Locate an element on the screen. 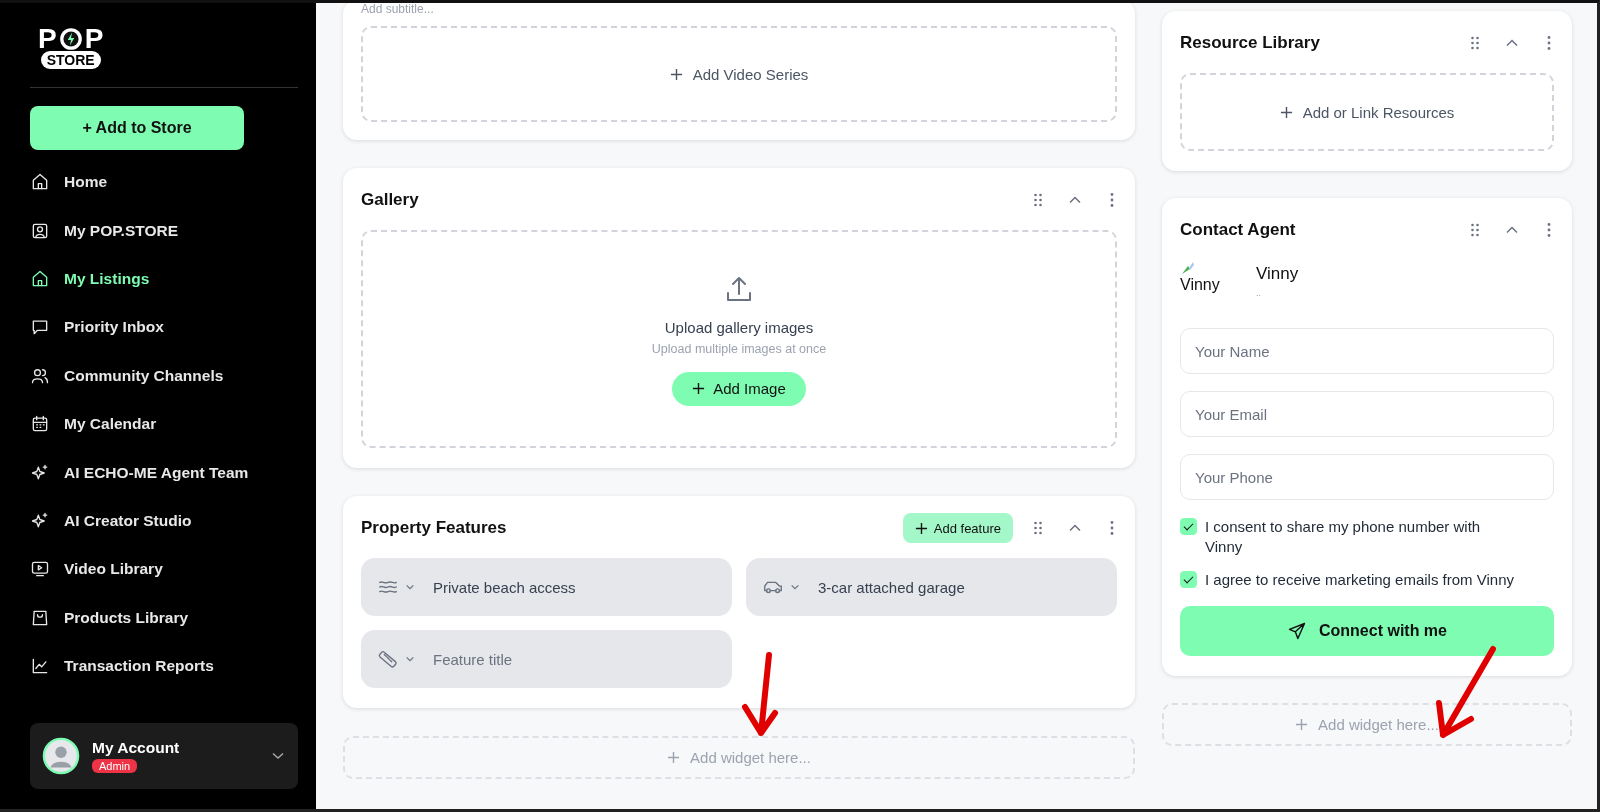 The height and width of the screenshot is (812, 1600). nav-item: Products Library is located at coordinates (164, 617).